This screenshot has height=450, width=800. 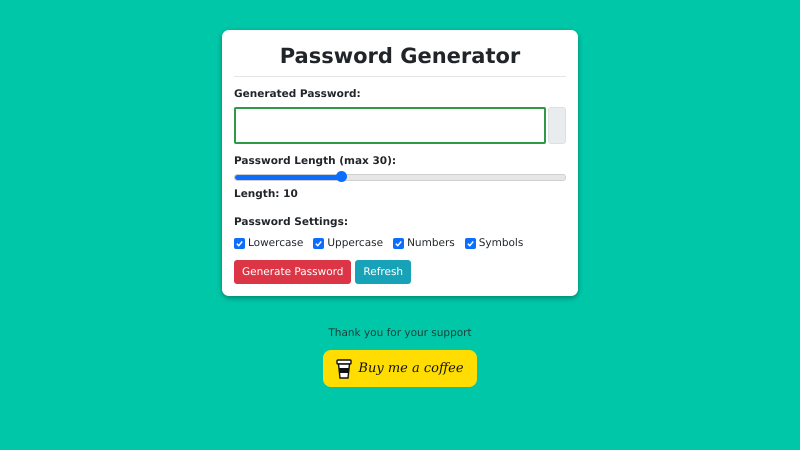 I want to click on password-field, so click(x=390, y=125).